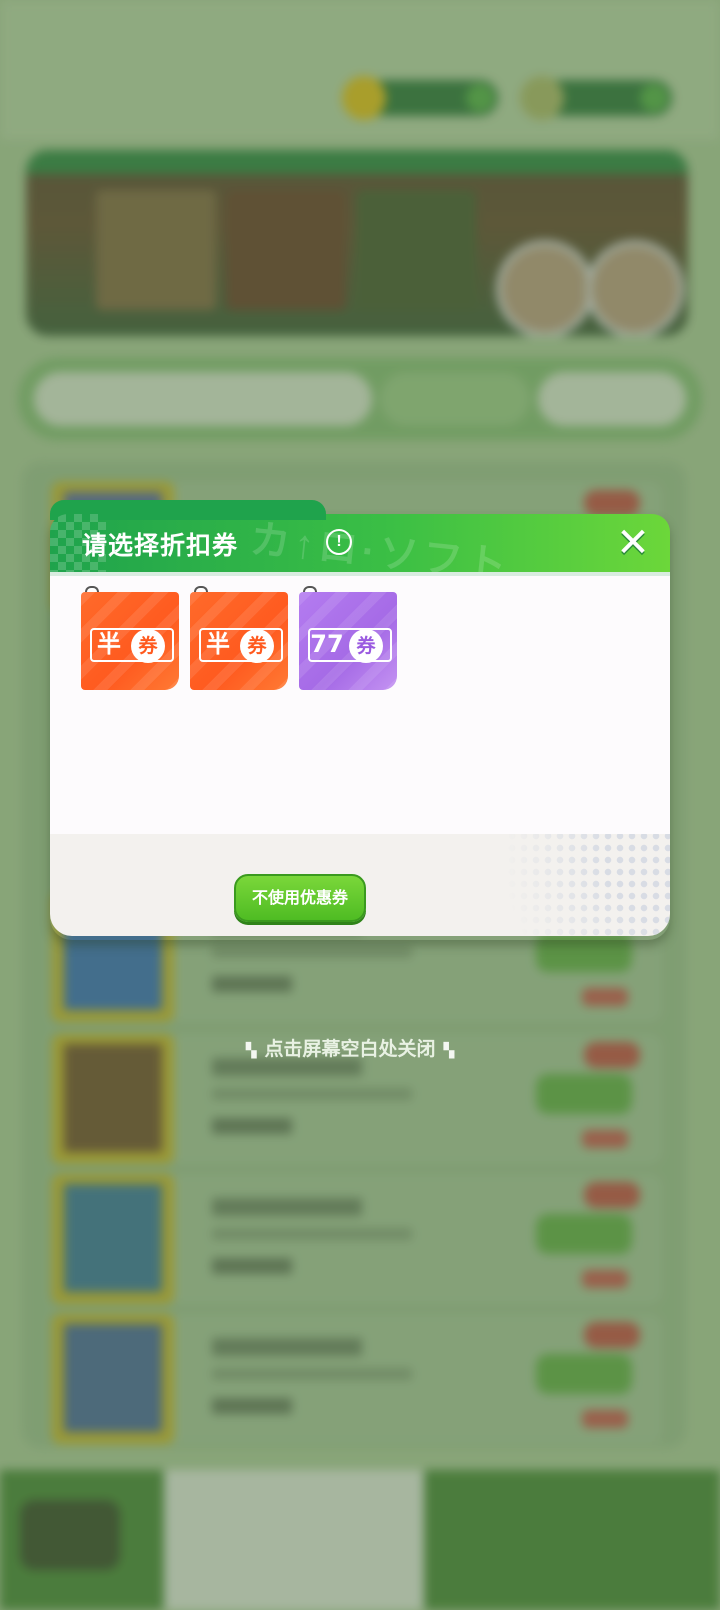  What do you see at coordinates (633, 543) in the screenshot?
I see `close-icon: ✕` at bounding box center [633, 543].